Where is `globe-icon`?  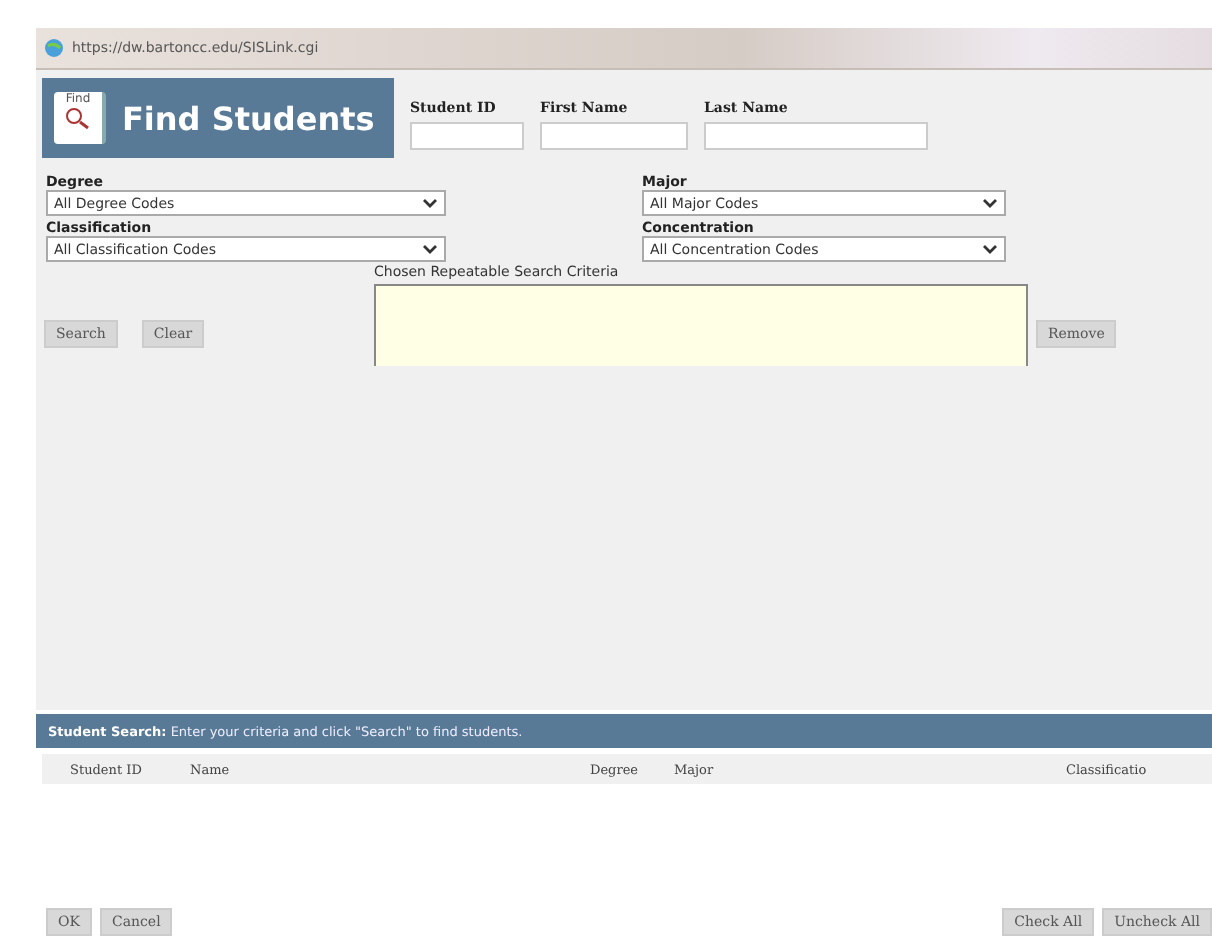 globe-icon is located at coordinates (54, 48).